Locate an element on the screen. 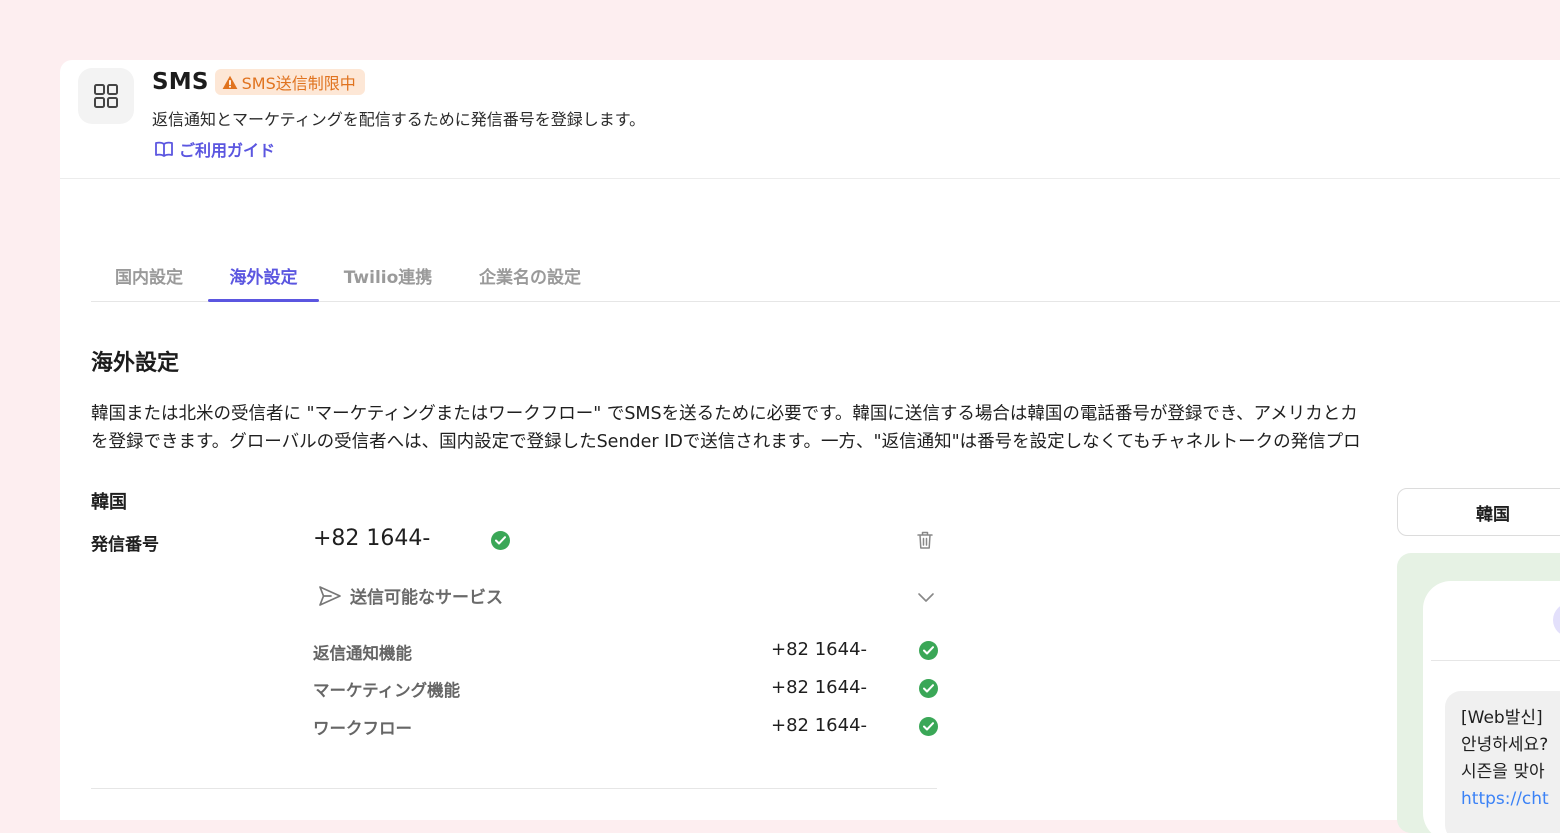 Image resolution: width=1560 pixels, height=833 pixels. warning-icon is located at coordinates (230, 82).